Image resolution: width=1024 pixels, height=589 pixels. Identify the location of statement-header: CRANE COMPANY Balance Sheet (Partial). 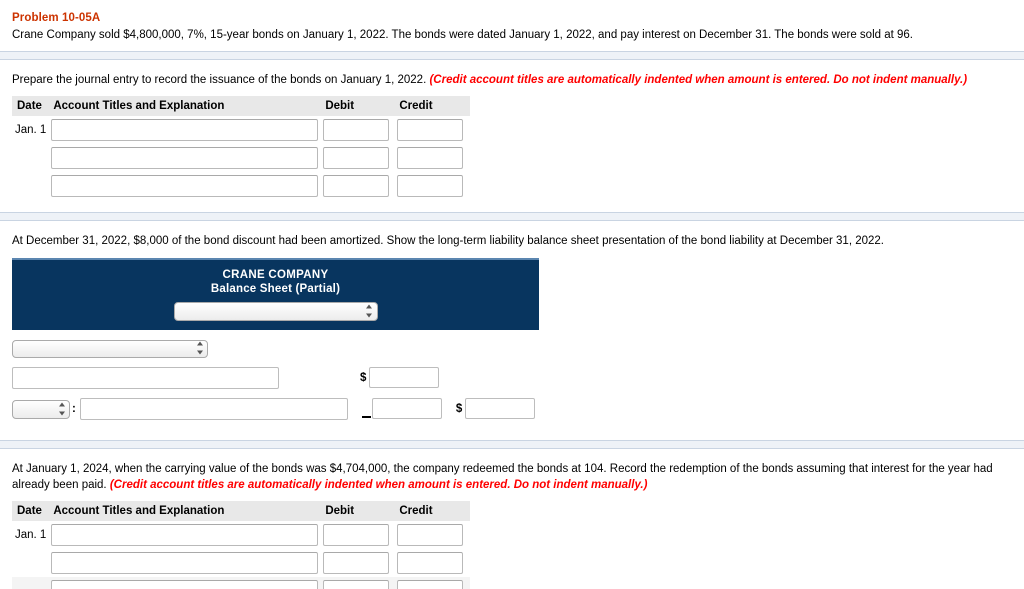
(275, 293).